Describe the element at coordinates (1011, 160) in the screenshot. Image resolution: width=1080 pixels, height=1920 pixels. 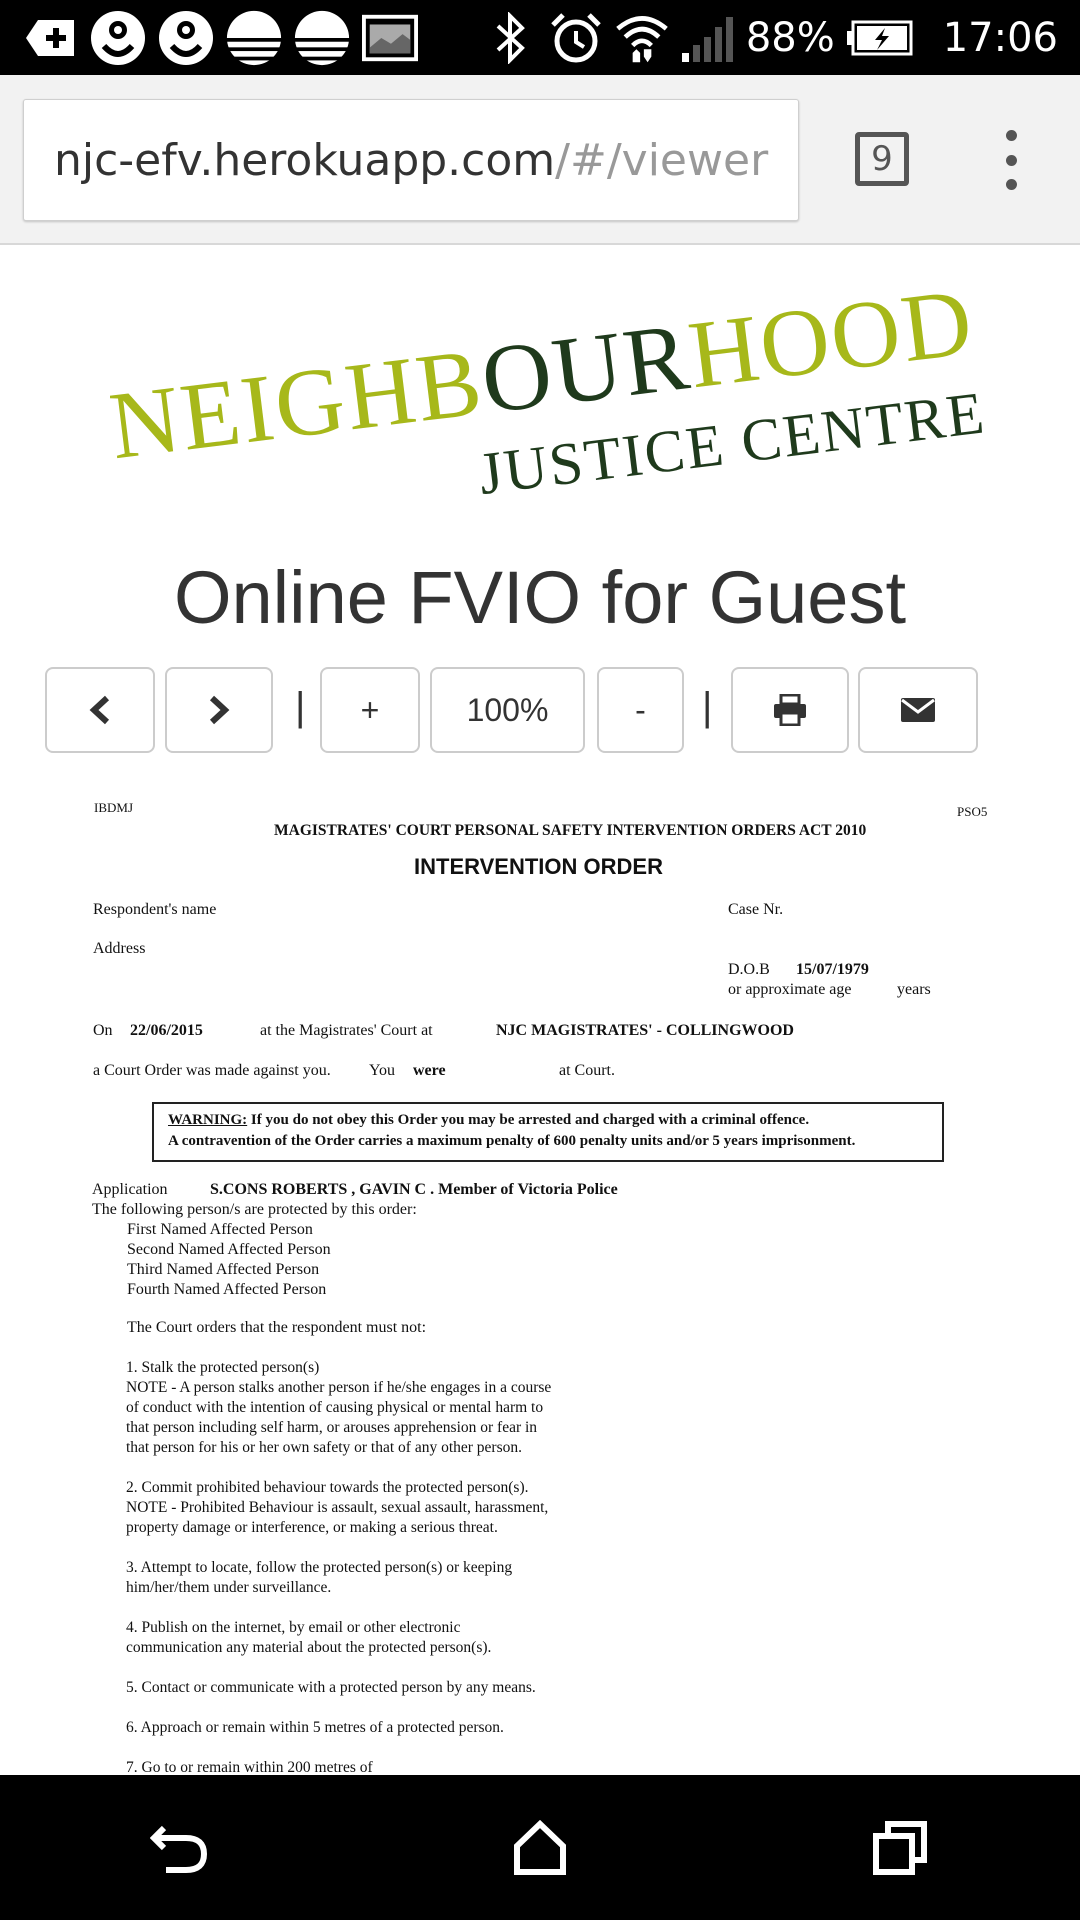
I see `overflow-menu-icon` at that location.